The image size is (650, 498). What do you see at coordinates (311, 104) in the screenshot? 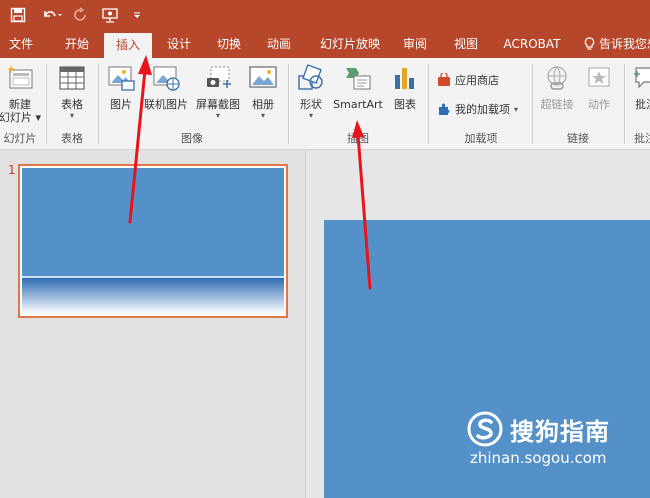
I see `shapes-label: 形状` at bounding box center [311, 104].